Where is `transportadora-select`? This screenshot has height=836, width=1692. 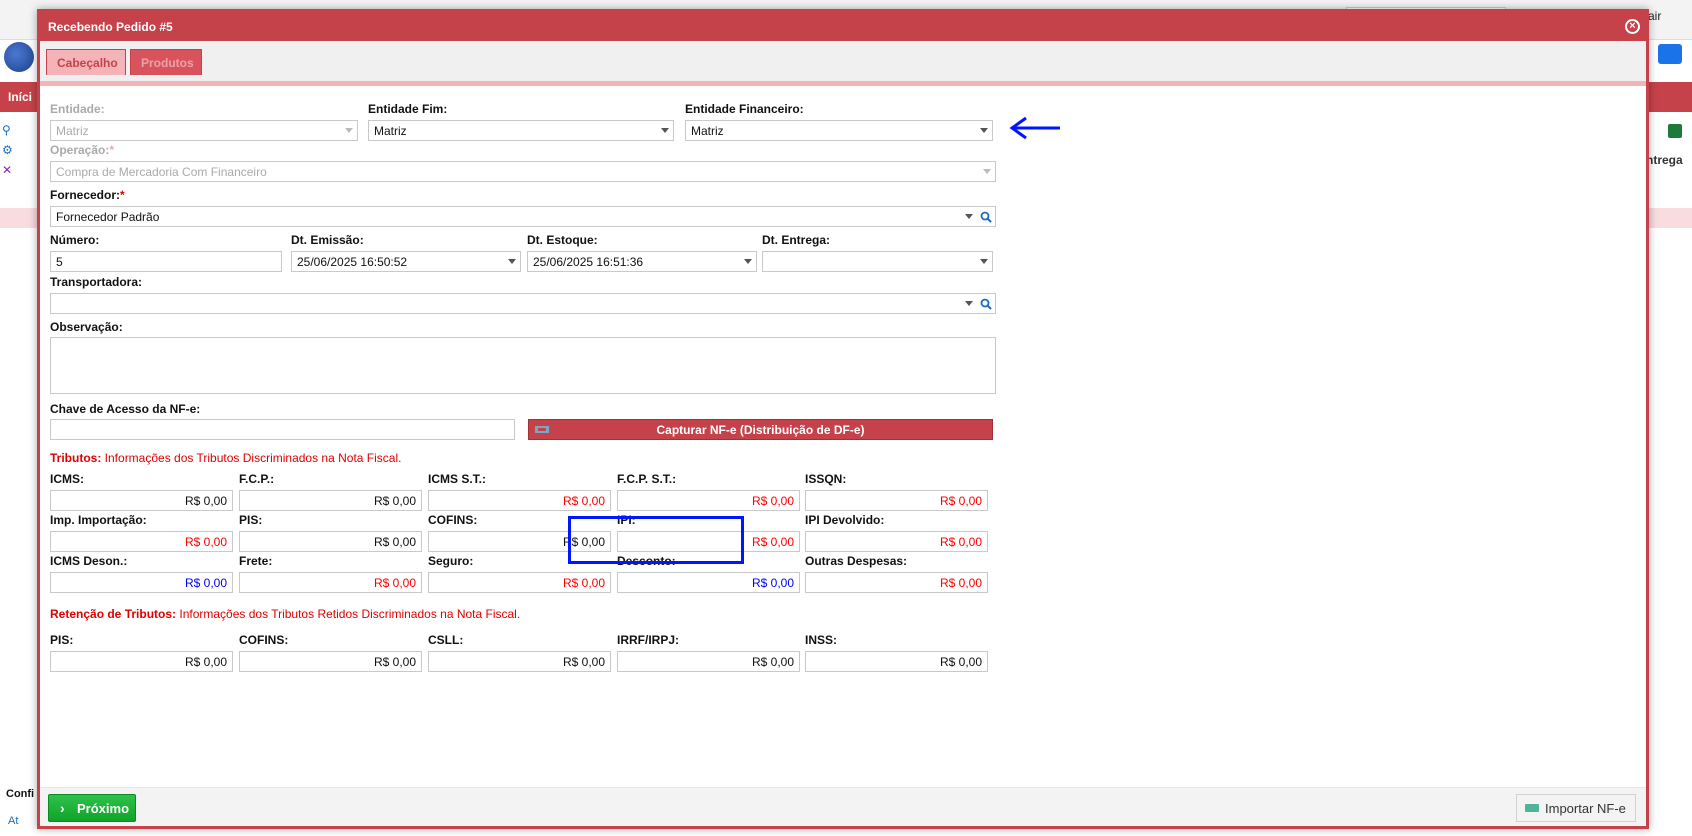
transportadora-select is located at coordinates (523, 303).